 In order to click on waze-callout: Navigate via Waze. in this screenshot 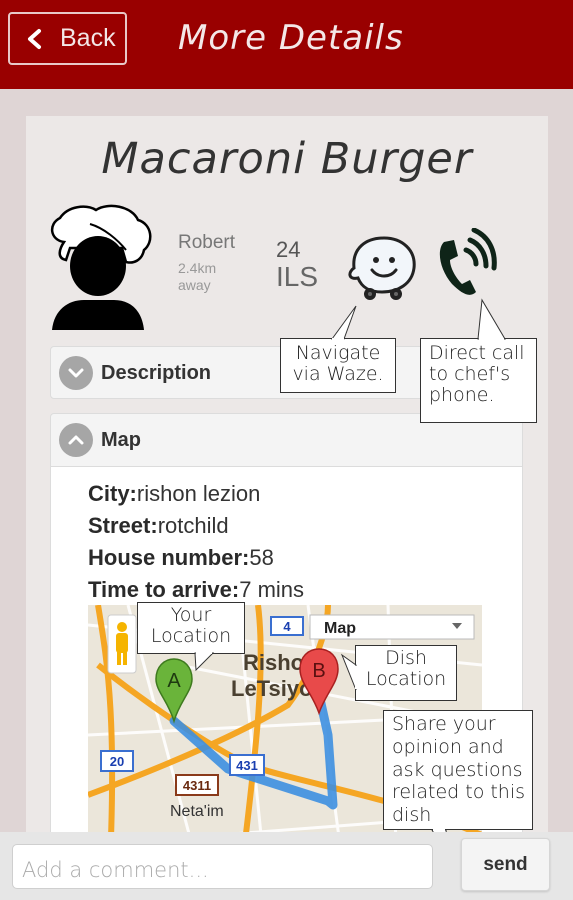, I will do `click(338, 365)`.